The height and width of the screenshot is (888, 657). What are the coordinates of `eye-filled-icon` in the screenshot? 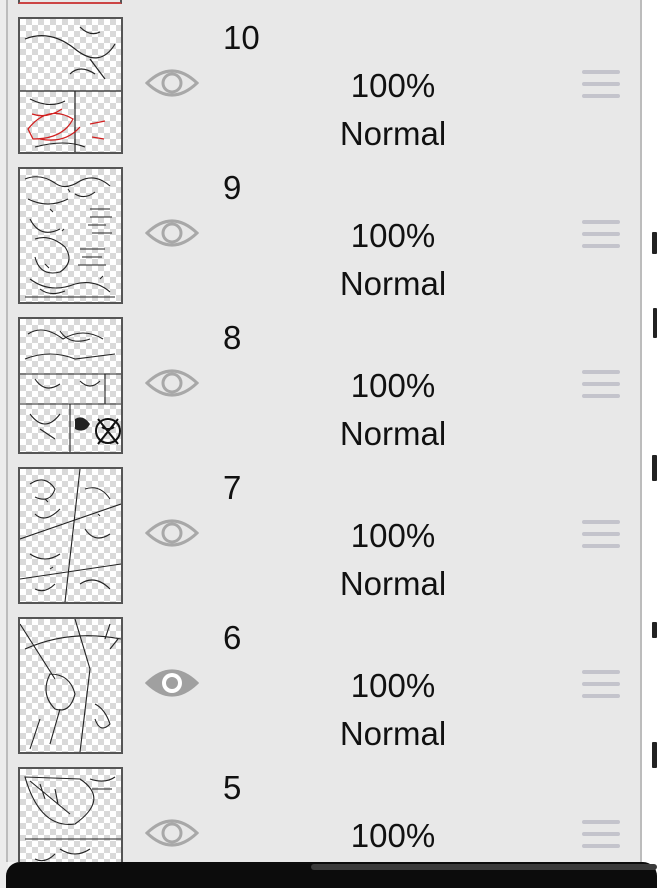 It's located at (172, 683).